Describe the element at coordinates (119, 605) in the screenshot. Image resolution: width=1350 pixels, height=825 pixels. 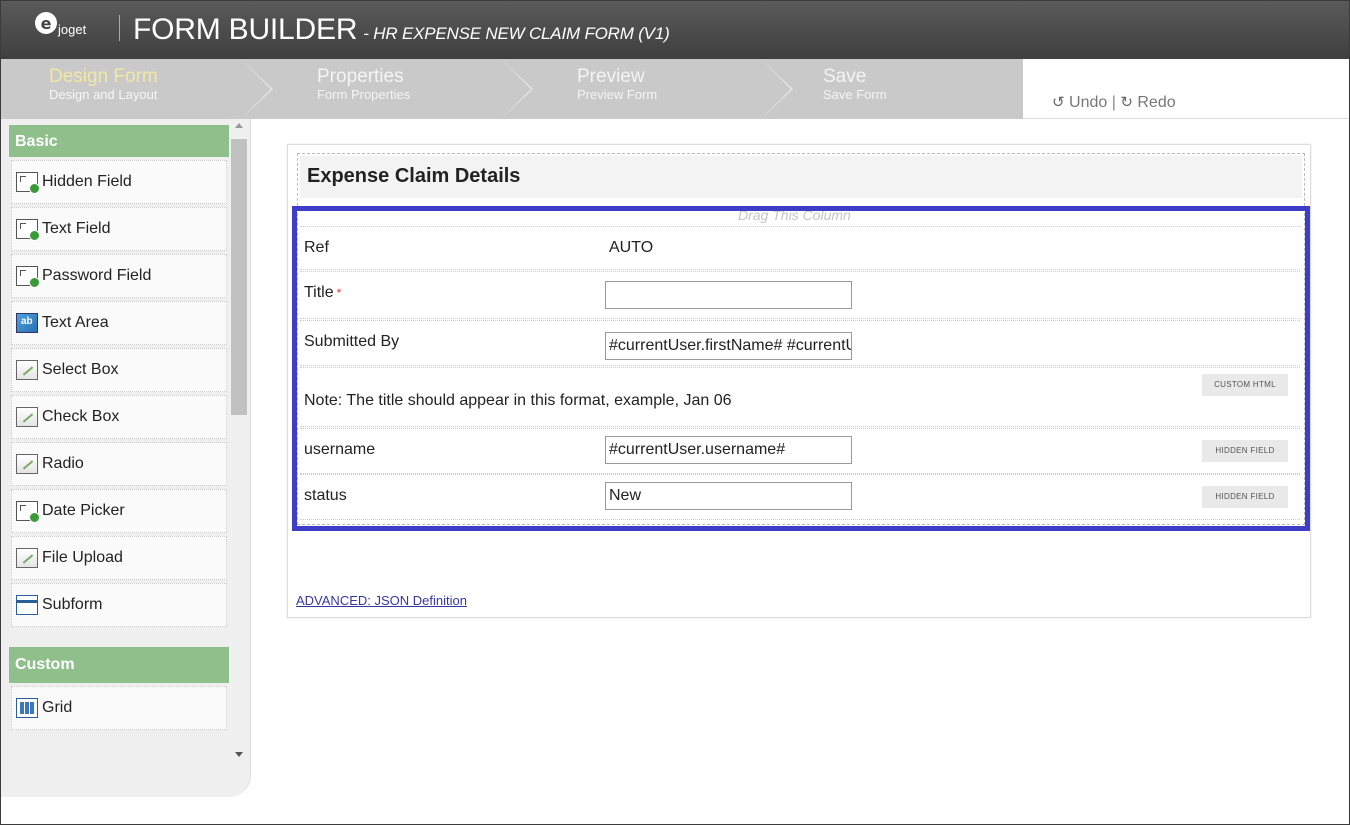
I see `palette-item-subform: Subform` at that location.